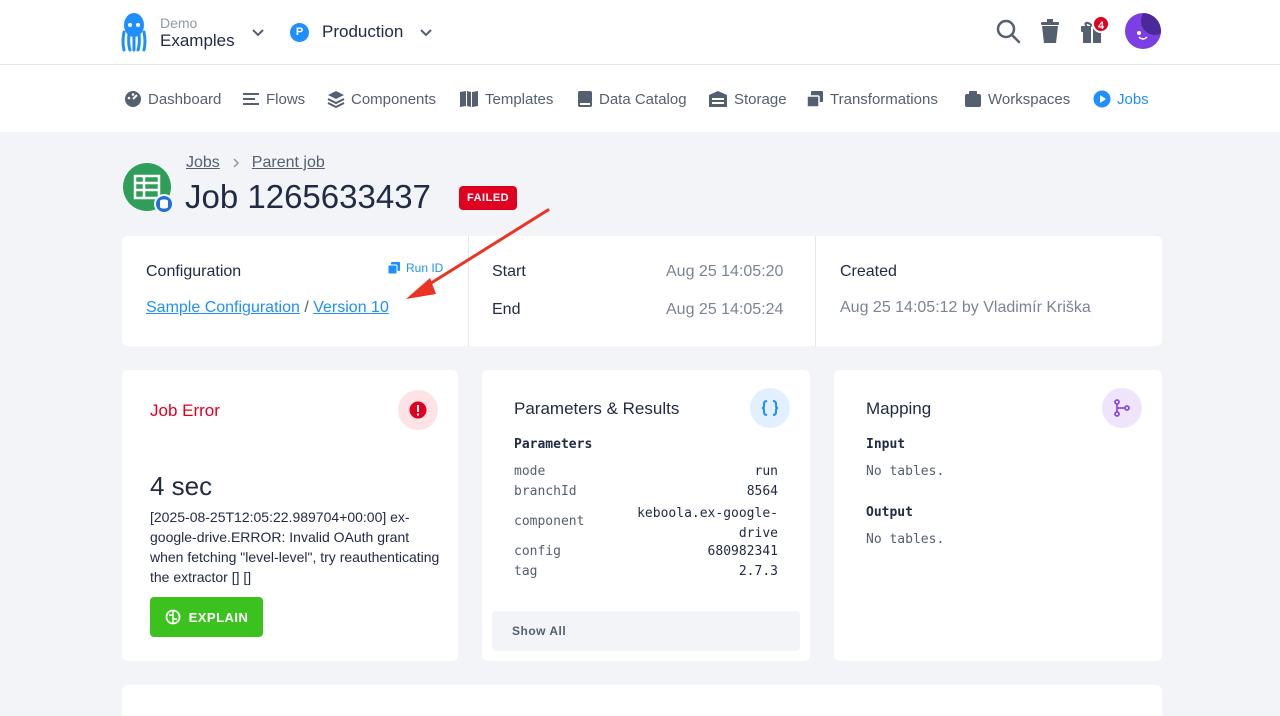  What do you see at coordinates (707, 523) in the screenshot?
I see `param-value: keboola.ex-google-drive` at bounding box center [707, 523].